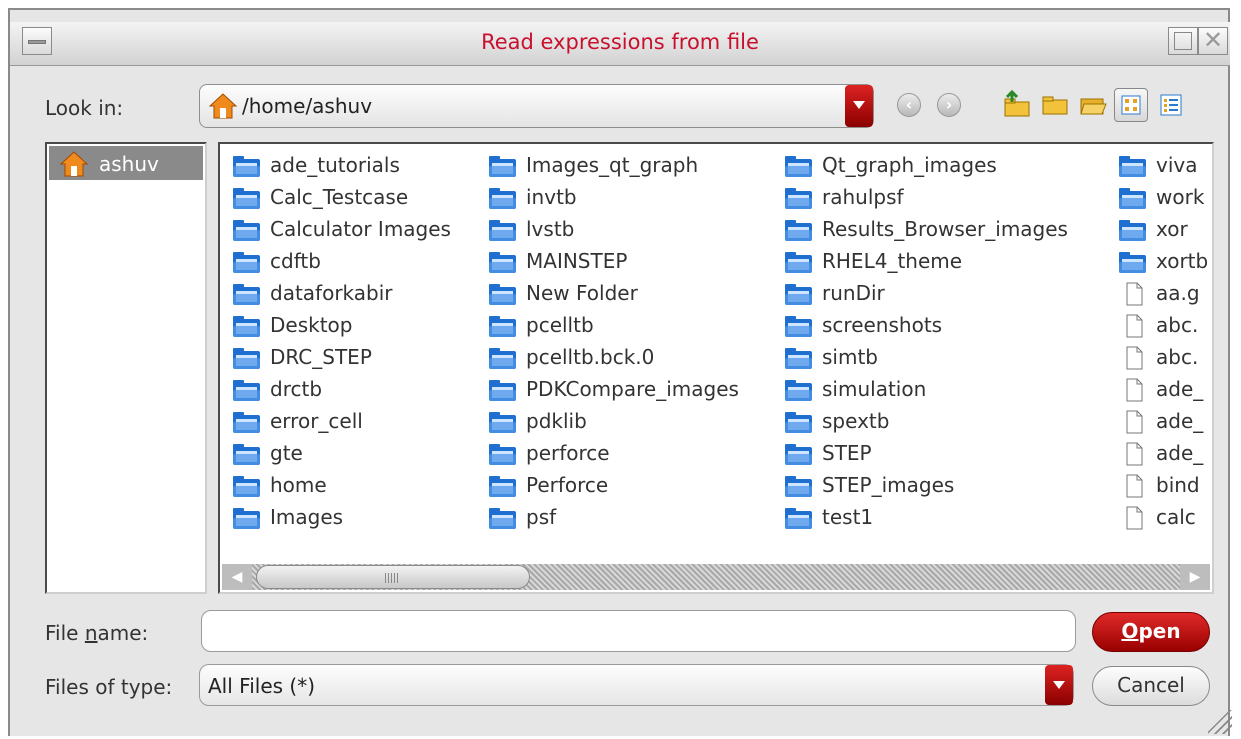 The height and width of the screenshot is (739, 1241). I want to click on file-list-item-label: viva, so click(1177, 165).